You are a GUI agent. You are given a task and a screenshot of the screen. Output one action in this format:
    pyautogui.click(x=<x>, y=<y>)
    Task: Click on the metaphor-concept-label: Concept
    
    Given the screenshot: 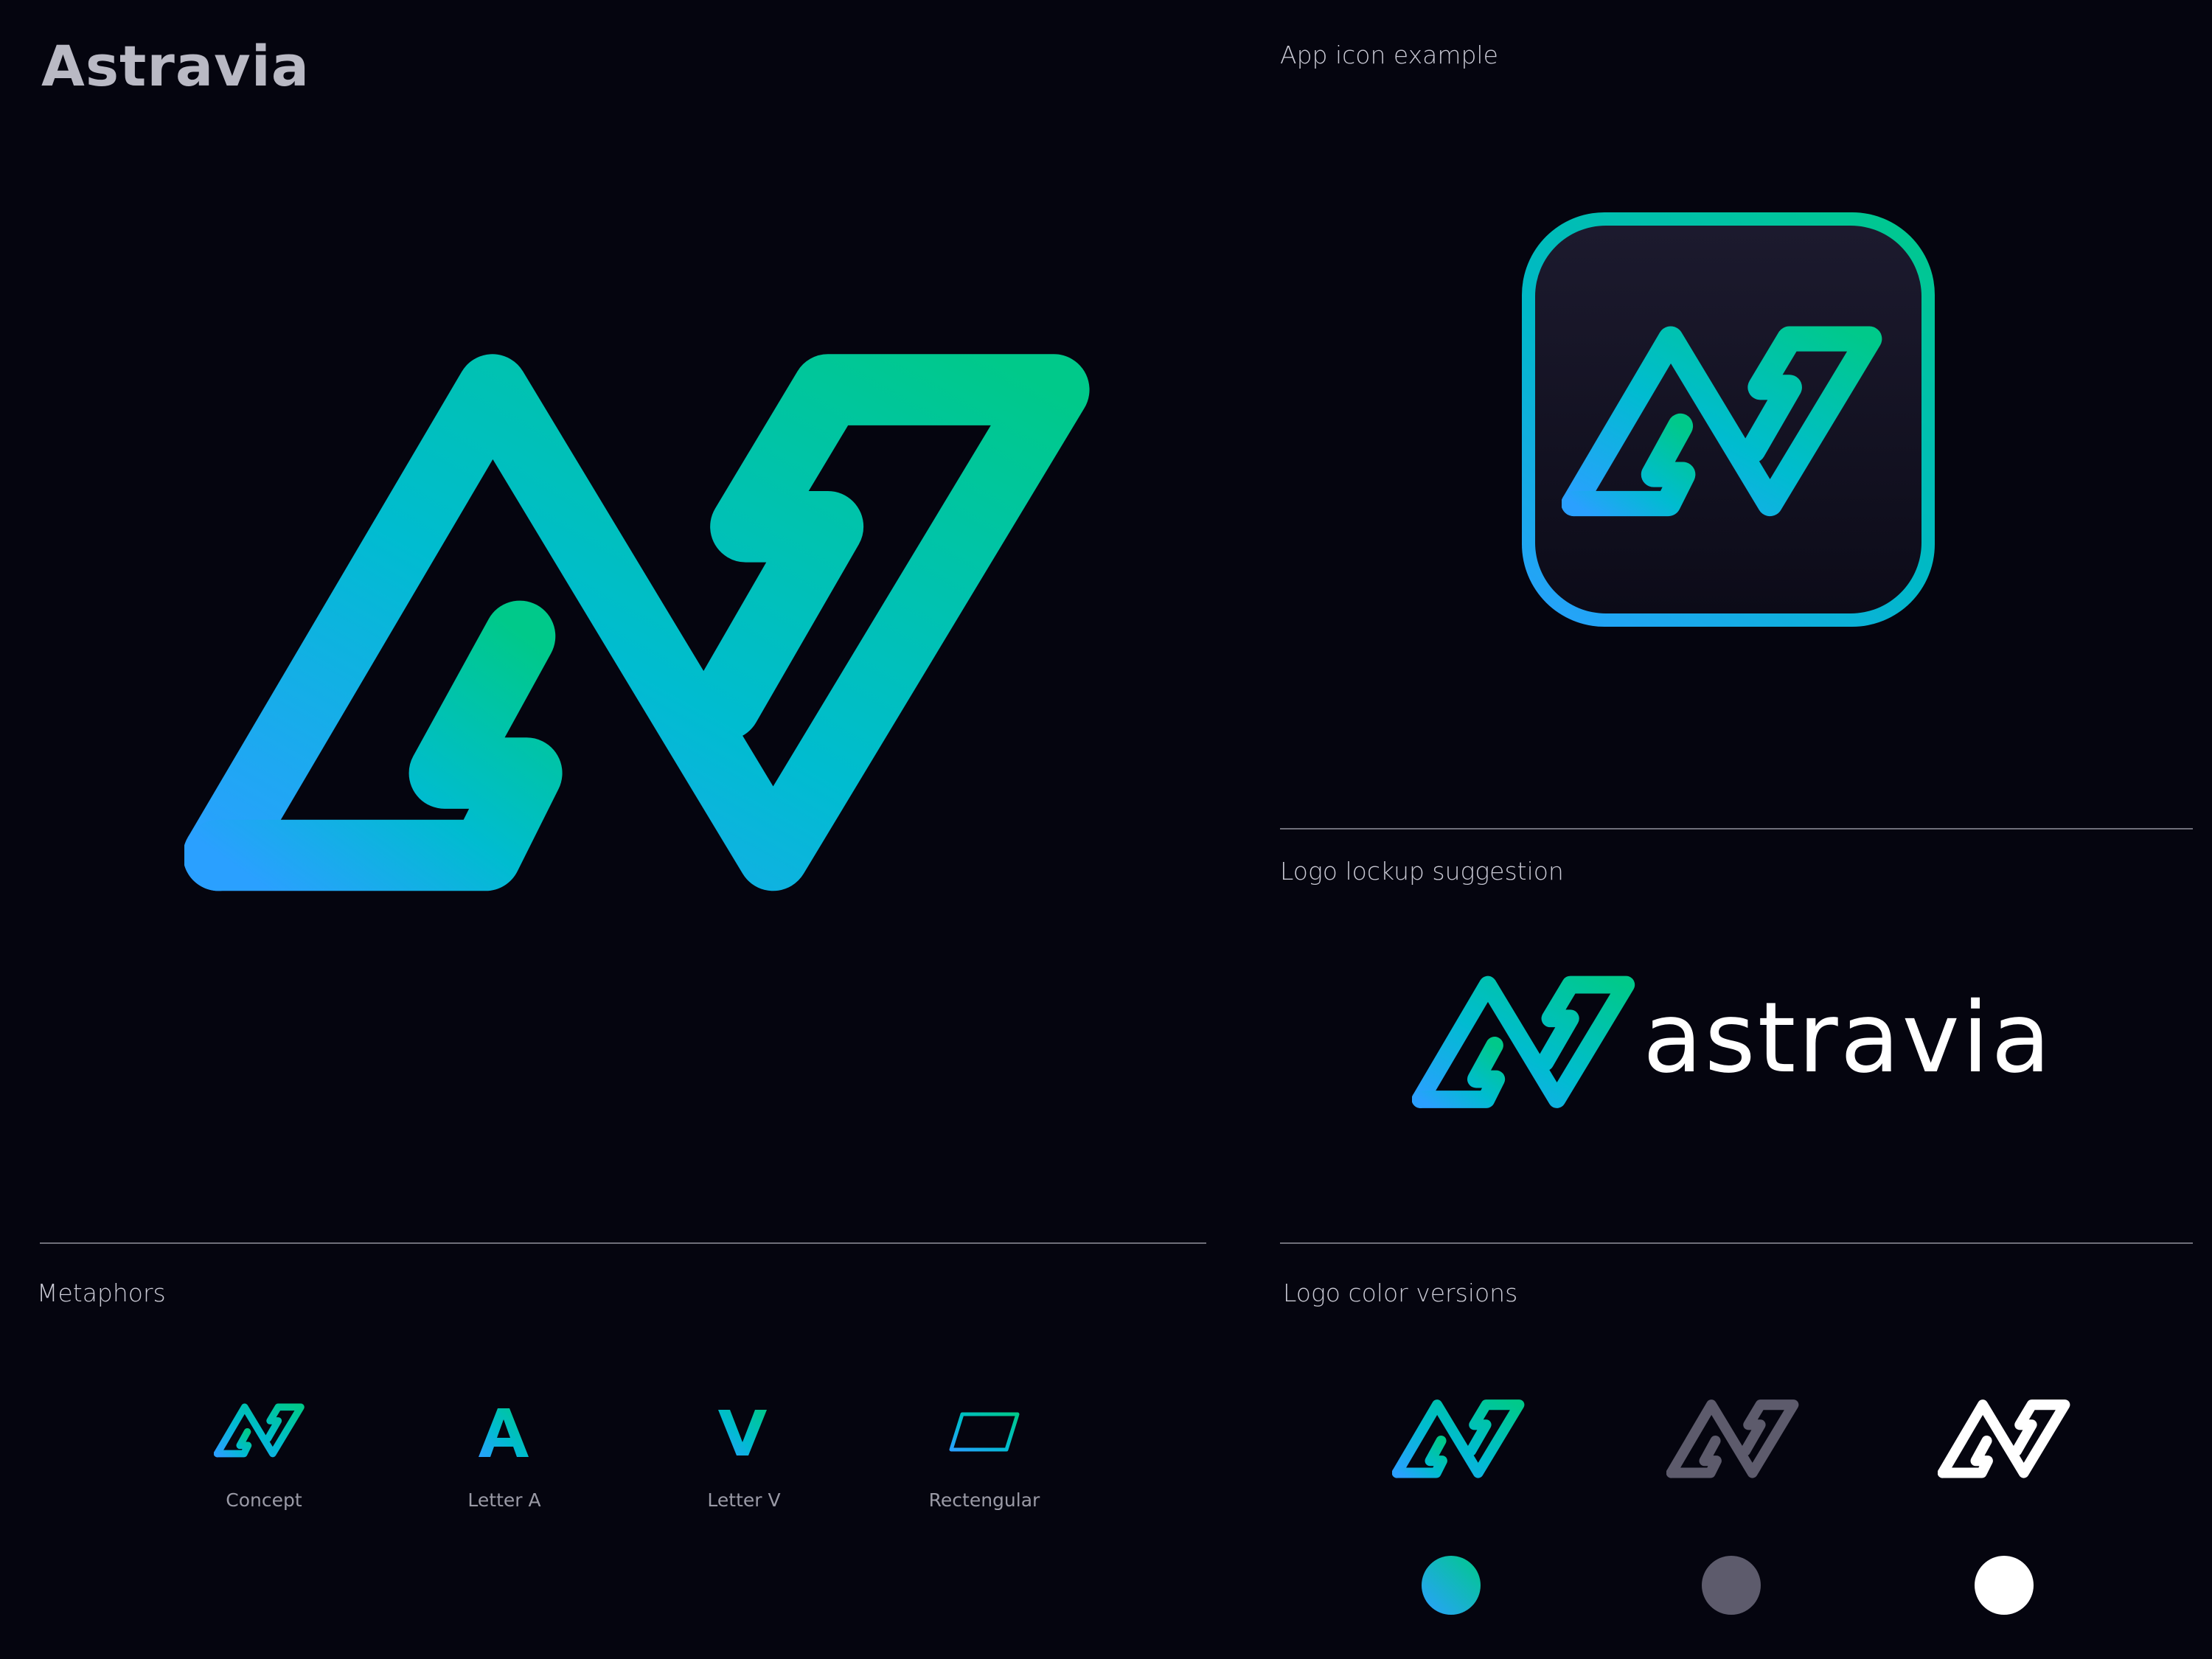 What is the action you would take?
    pyautogui.click(x=264, y=1500)
    